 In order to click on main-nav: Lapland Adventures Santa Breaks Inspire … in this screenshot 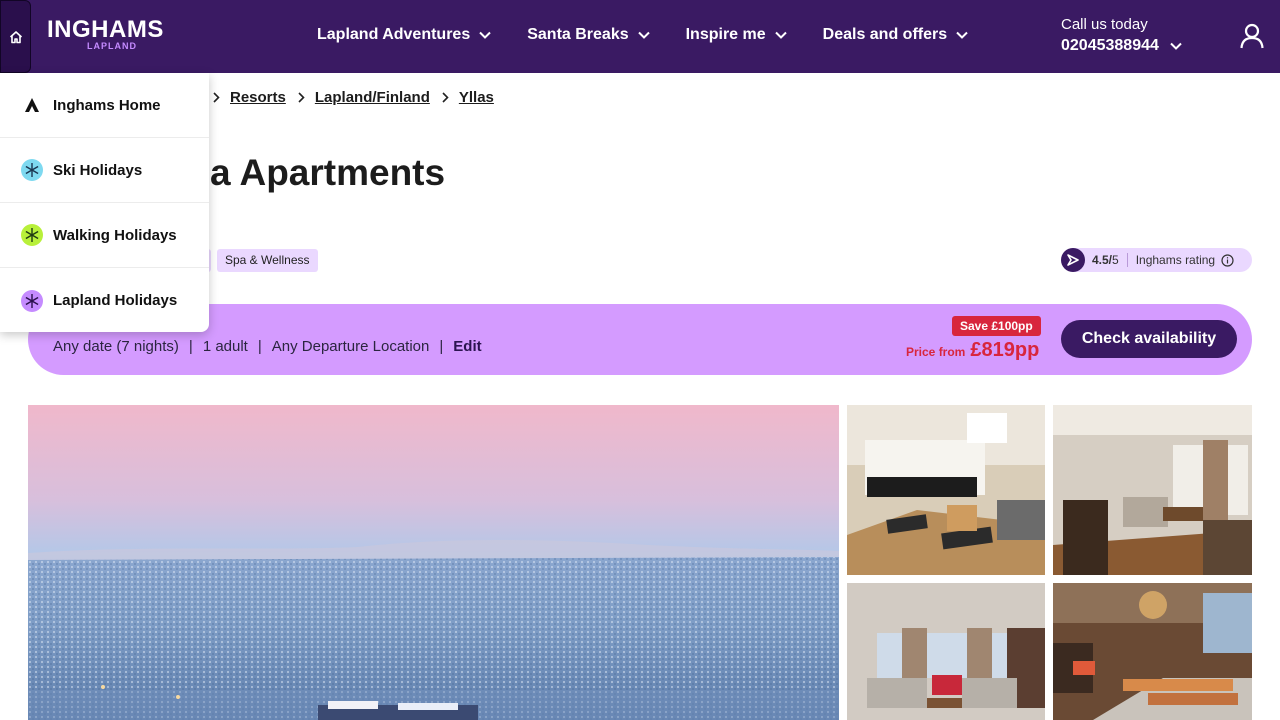, I will do `click(660, 35)`.